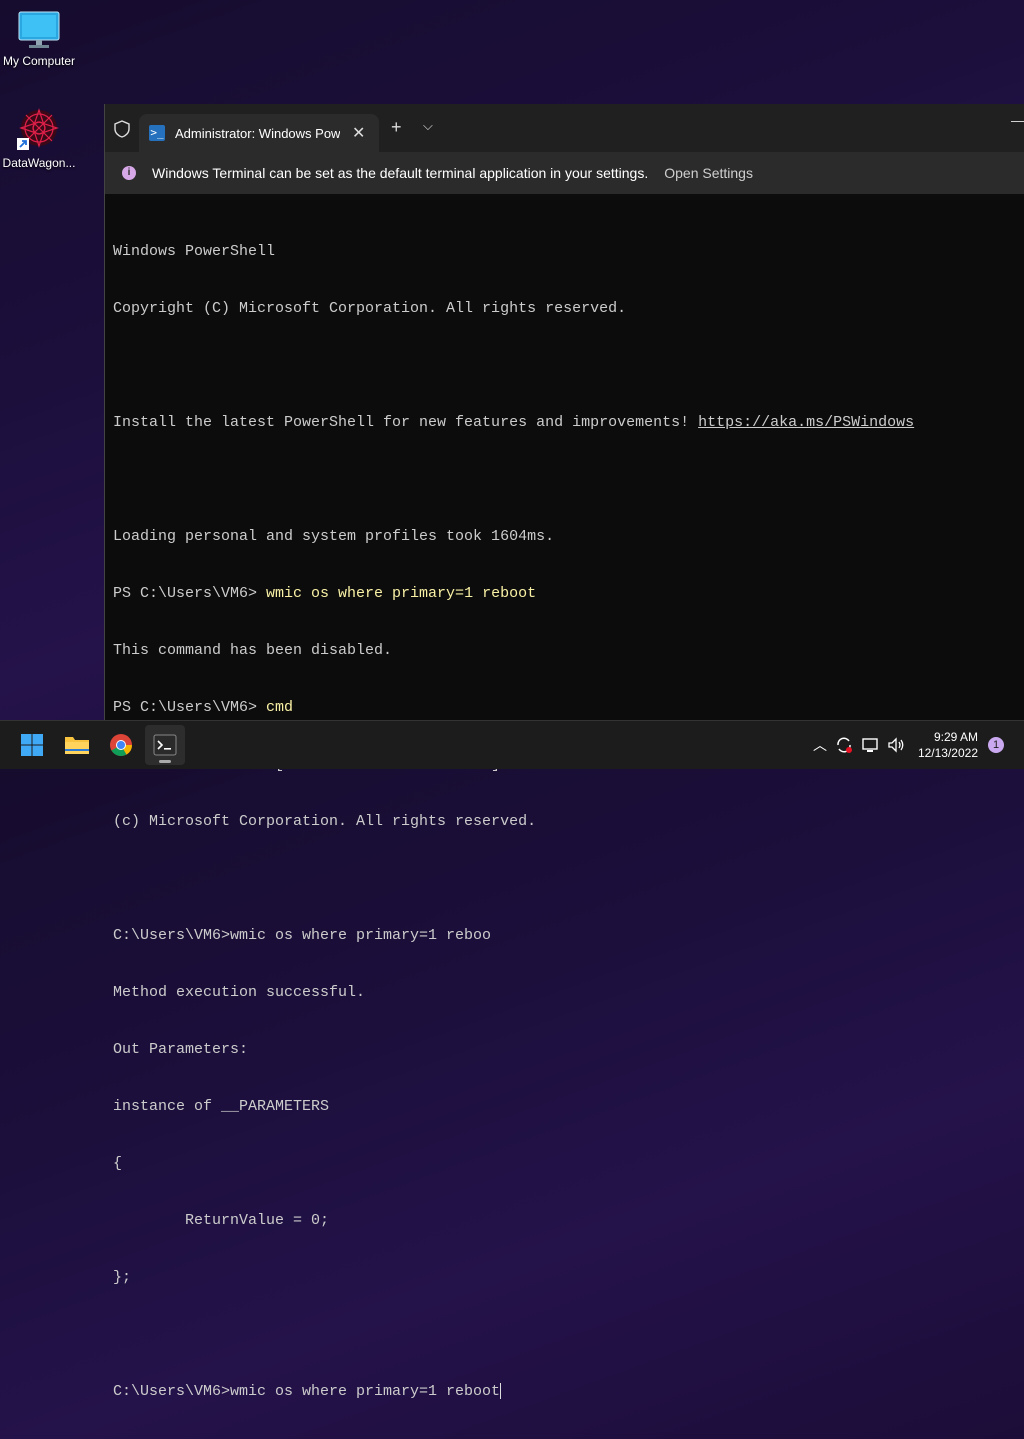 The image size is (1024, 1439). I want to click on chevron-up-icon: ︿, so click(820, 745).